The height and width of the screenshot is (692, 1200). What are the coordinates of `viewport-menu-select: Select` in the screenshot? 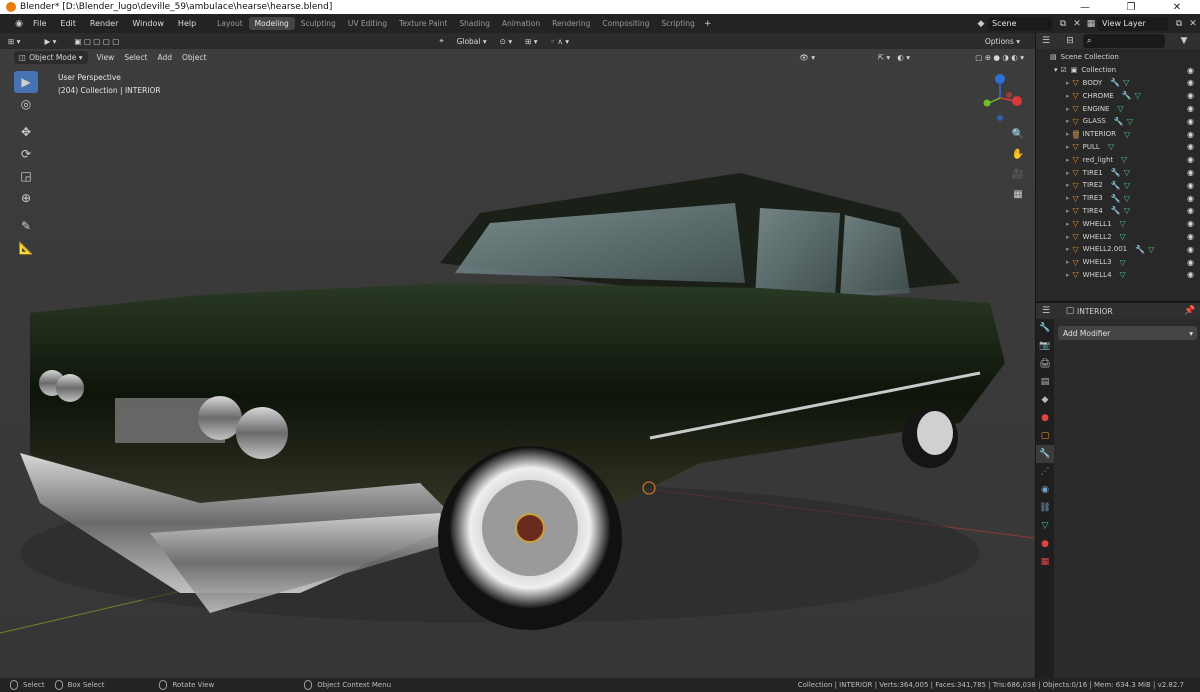 It's located at (135, 57).